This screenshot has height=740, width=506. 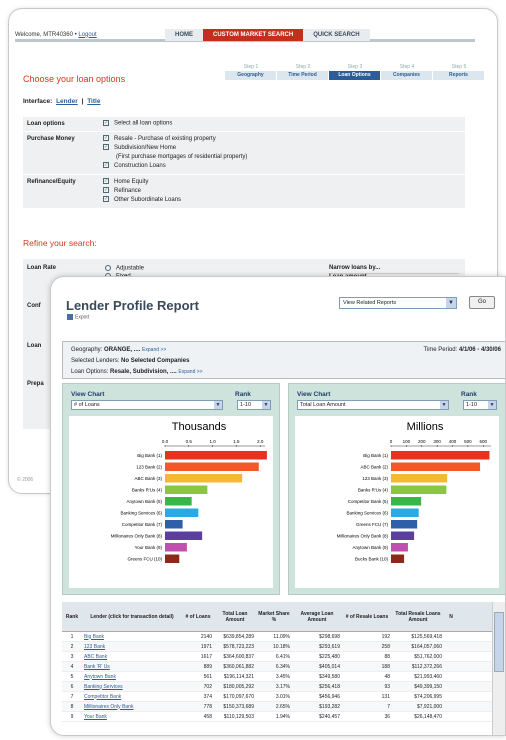 I want to click on loan-rate-label: Loan Rate, so click(x=42, y=268).